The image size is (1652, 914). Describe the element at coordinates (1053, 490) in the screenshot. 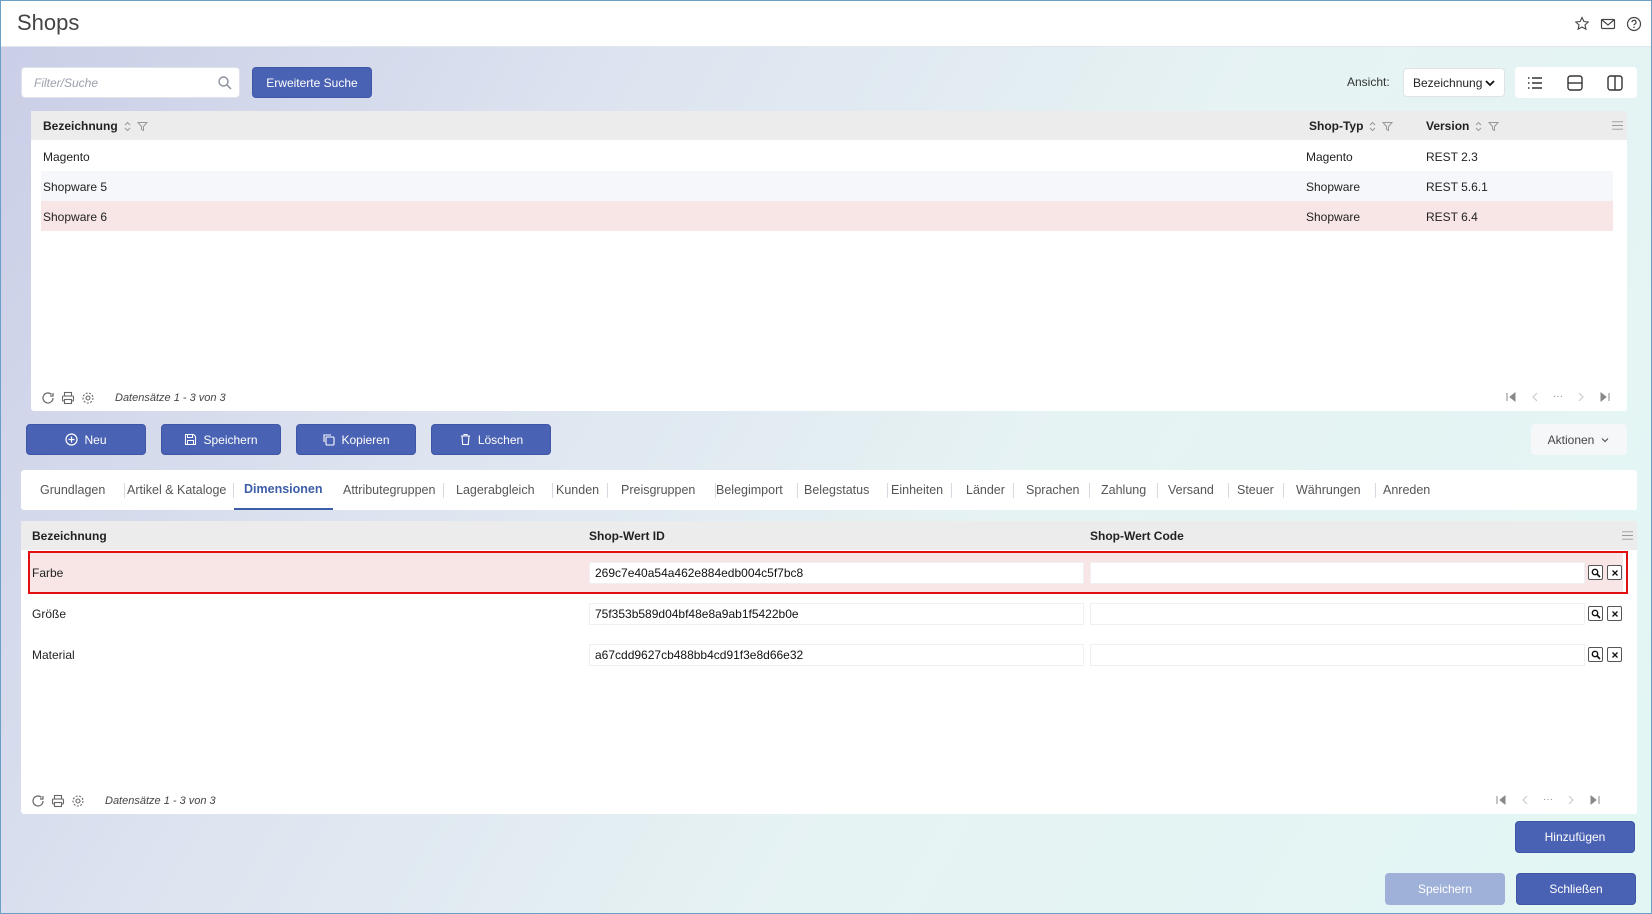

I see `tab-sprachen: Sprachen` at that location.